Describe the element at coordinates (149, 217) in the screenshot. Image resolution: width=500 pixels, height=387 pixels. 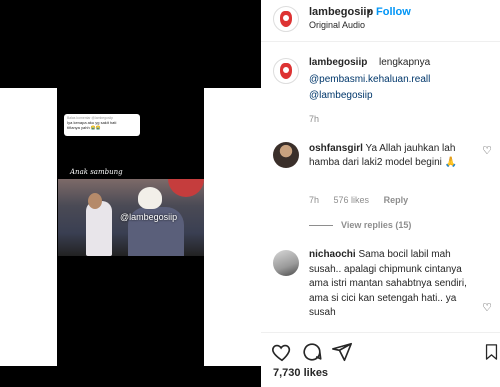
I see `video-watermark: @lambegosiip` at that location.